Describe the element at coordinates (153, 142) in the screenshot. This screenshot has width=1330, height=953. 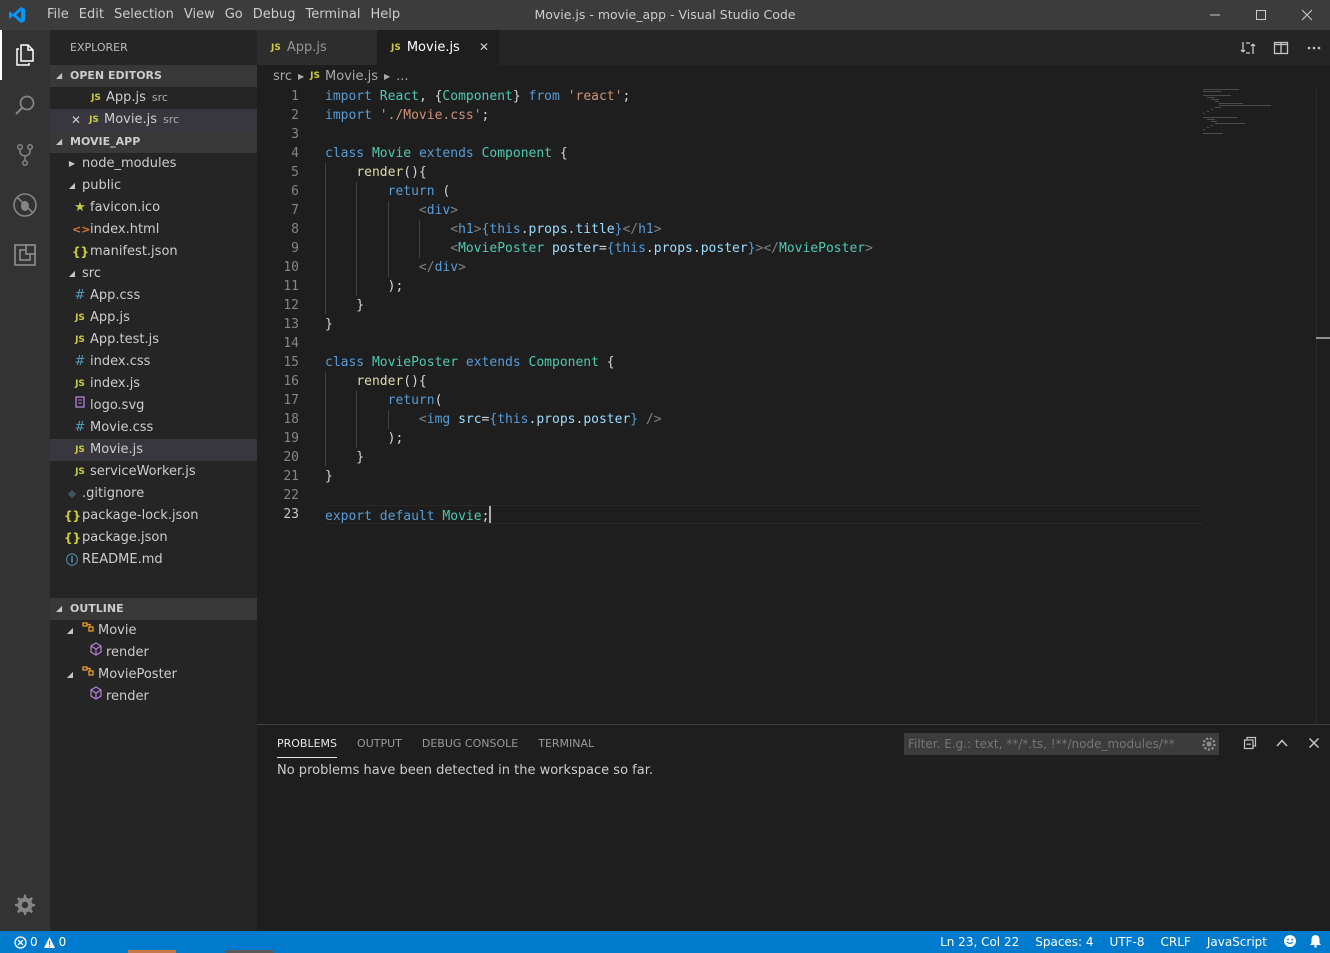
I see `project-folder-header: ◢ MOVIE_APP` at that location.